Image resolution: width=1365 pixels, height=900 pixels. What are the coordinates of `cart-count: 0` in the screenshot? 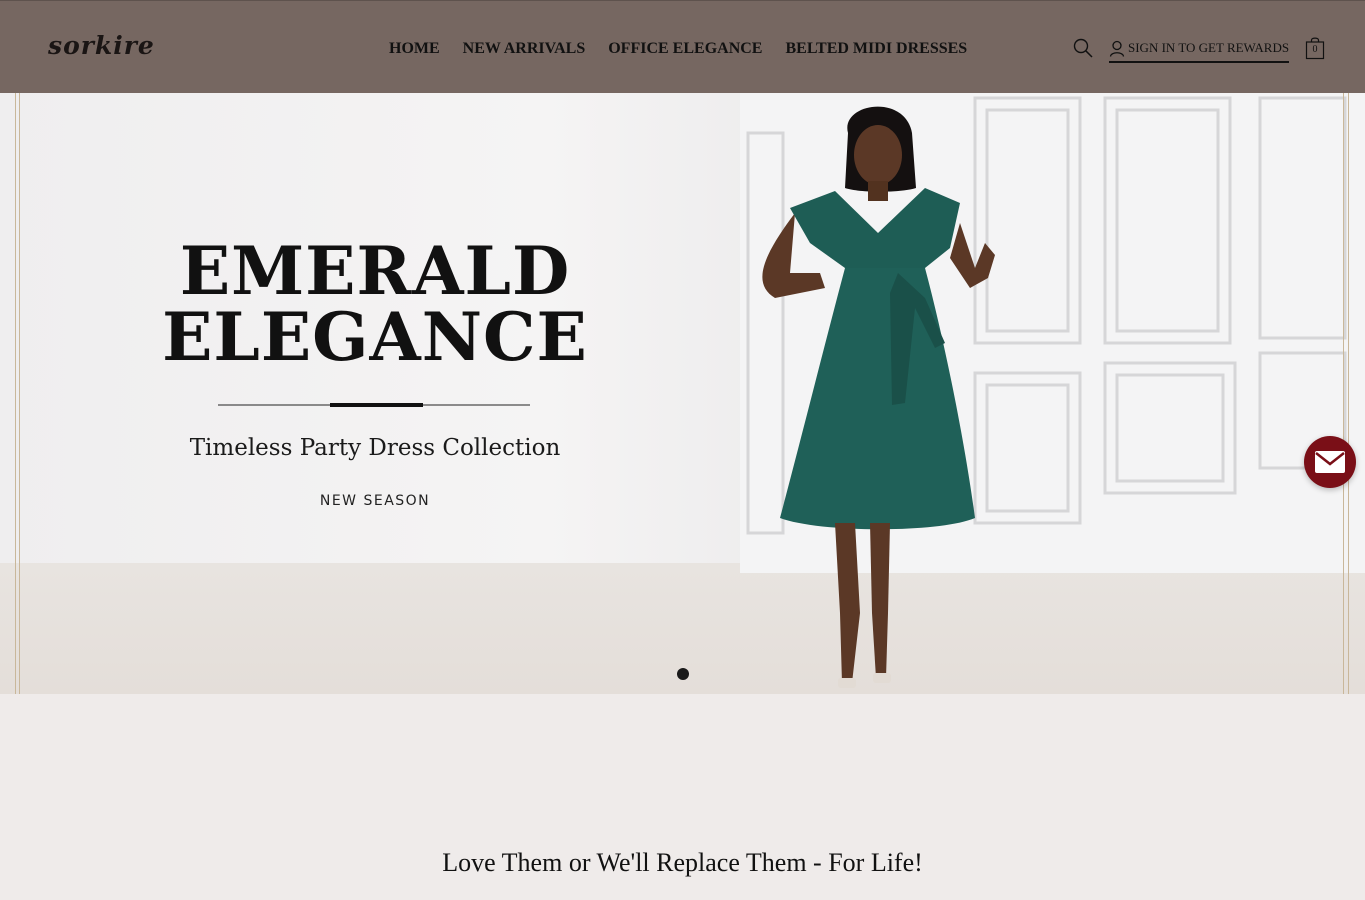 It's located at (1315, 49).